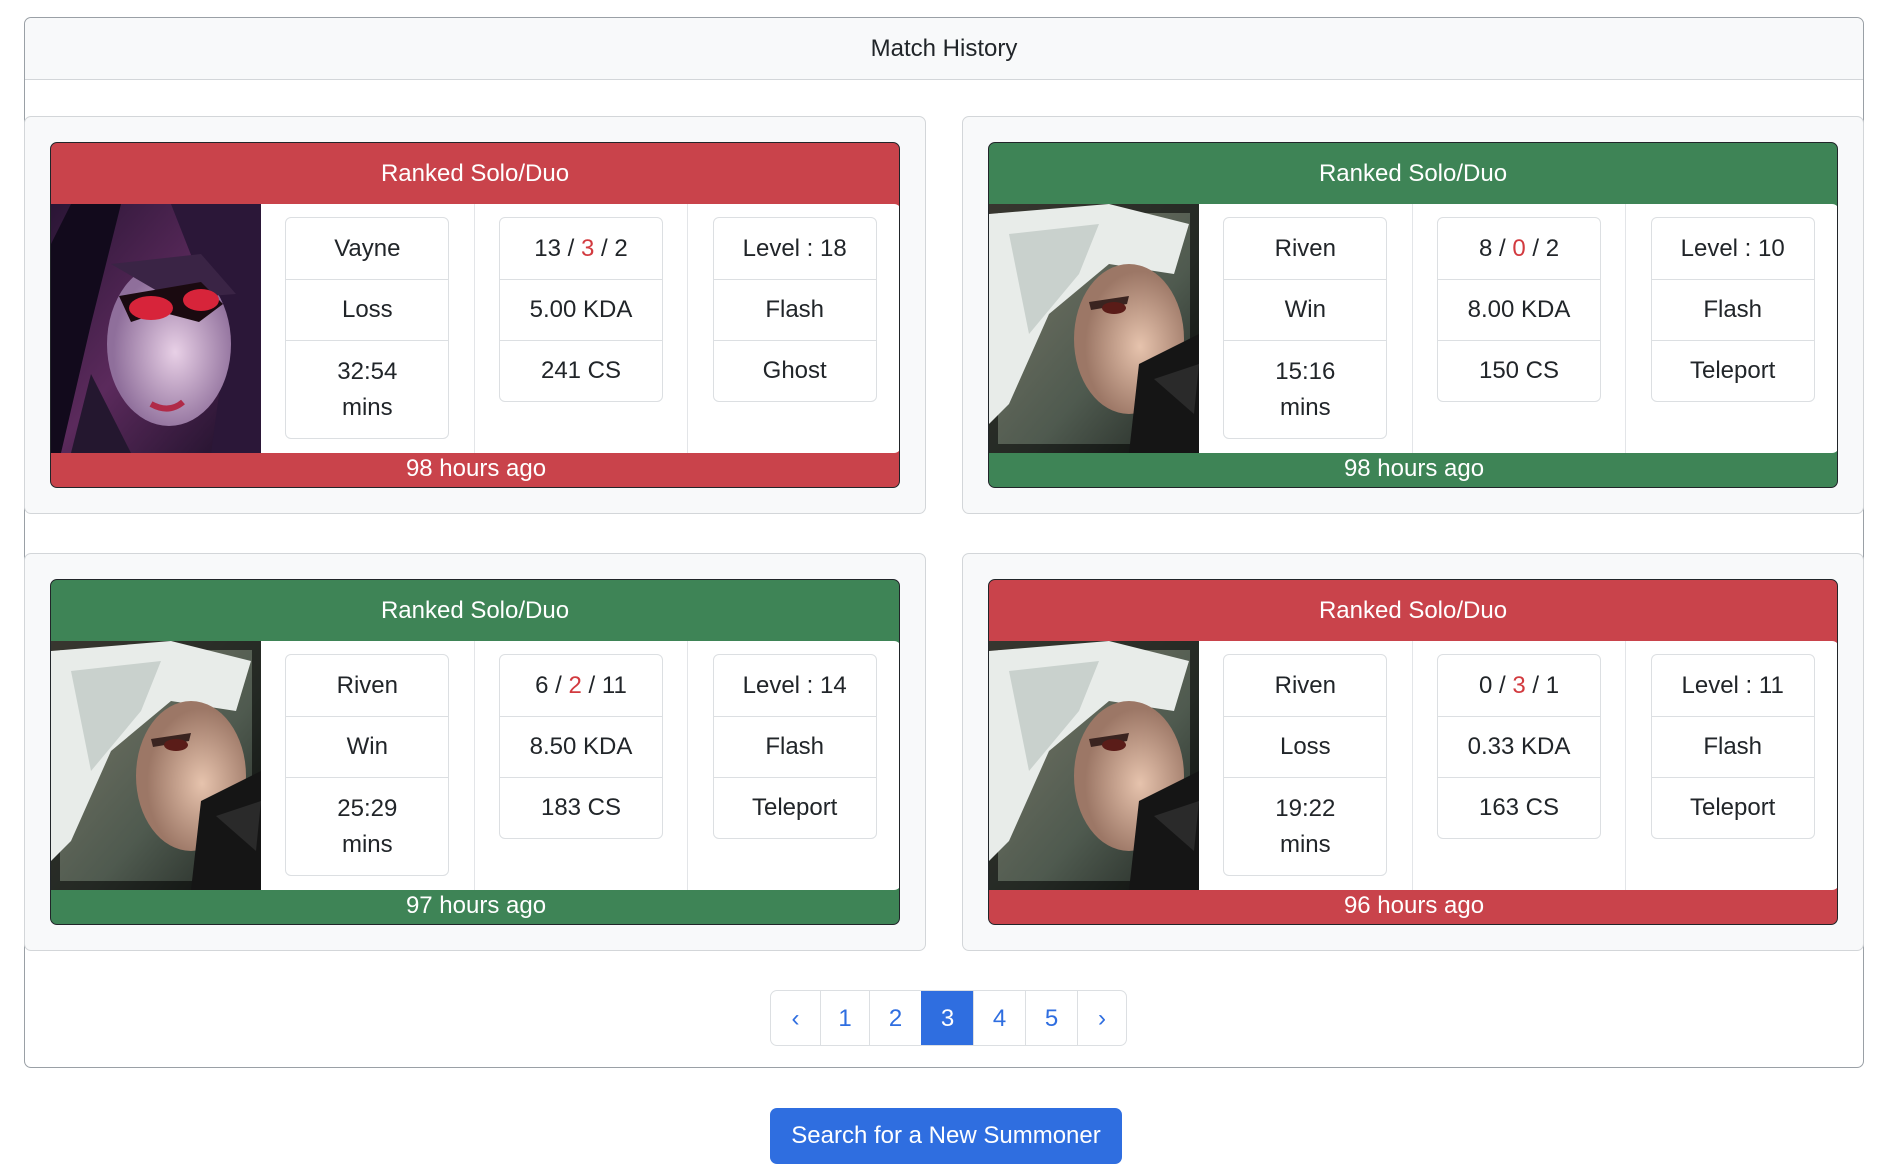  What do you see at coordinates (1305, 826) in the screenshot?
I see `match-duration: 19:22 mins` at bounding box center [1305, 826].